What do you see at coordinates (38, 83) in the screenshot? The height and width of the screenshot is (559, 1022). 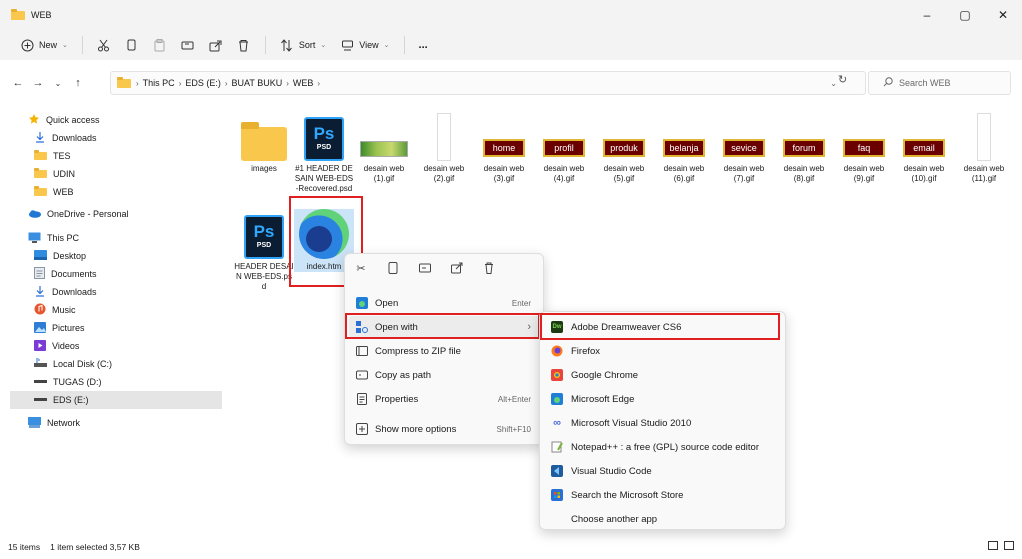 I see `forward-arrow-icon: →` at bounding box center [38, 83].